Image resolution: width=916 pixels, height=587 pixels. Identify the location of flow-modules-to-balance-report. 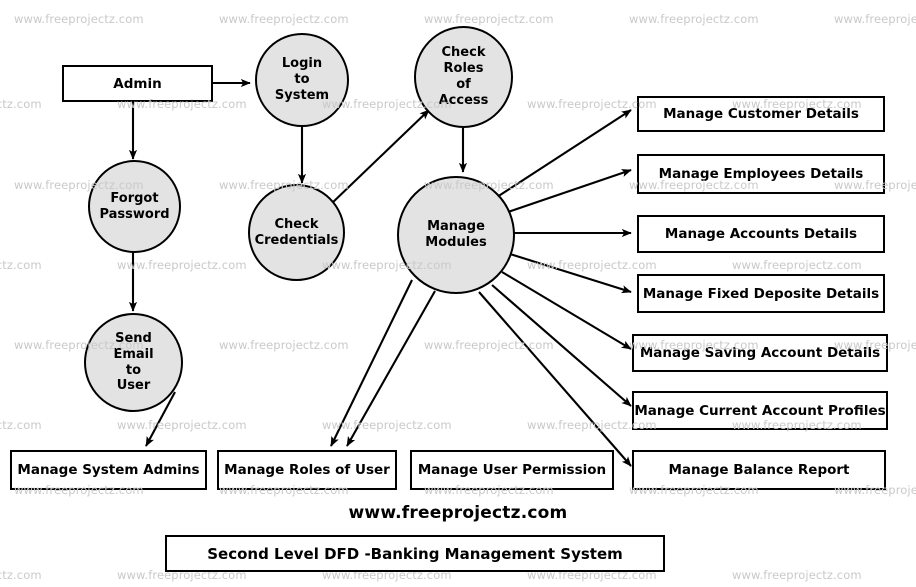
(555, 379).